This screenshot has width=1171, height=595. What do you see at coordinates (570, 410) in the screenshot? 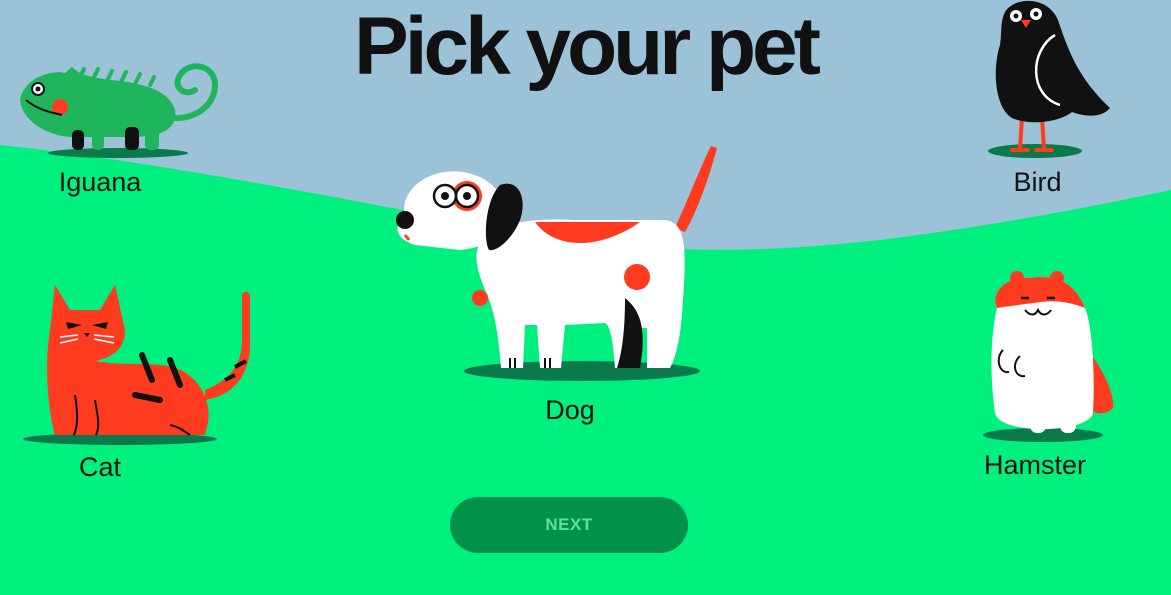
I see `pet-label-dog: Dog` at bounding box center [570, 410].